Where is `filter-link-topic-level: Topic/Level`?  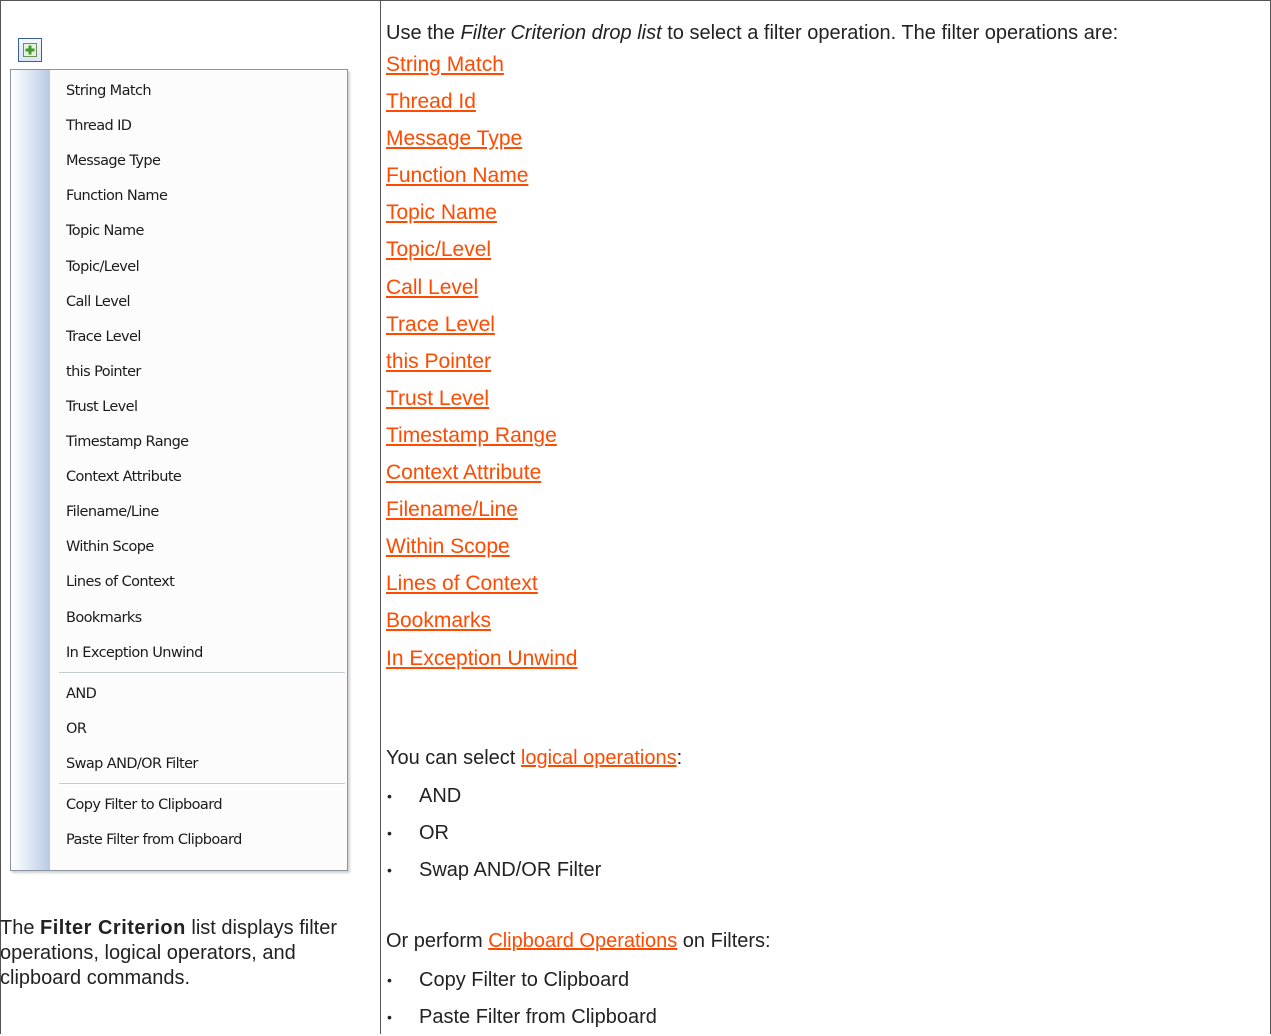 filter-link-topic-level: Topic/Level is located at coordinates (438, 249).